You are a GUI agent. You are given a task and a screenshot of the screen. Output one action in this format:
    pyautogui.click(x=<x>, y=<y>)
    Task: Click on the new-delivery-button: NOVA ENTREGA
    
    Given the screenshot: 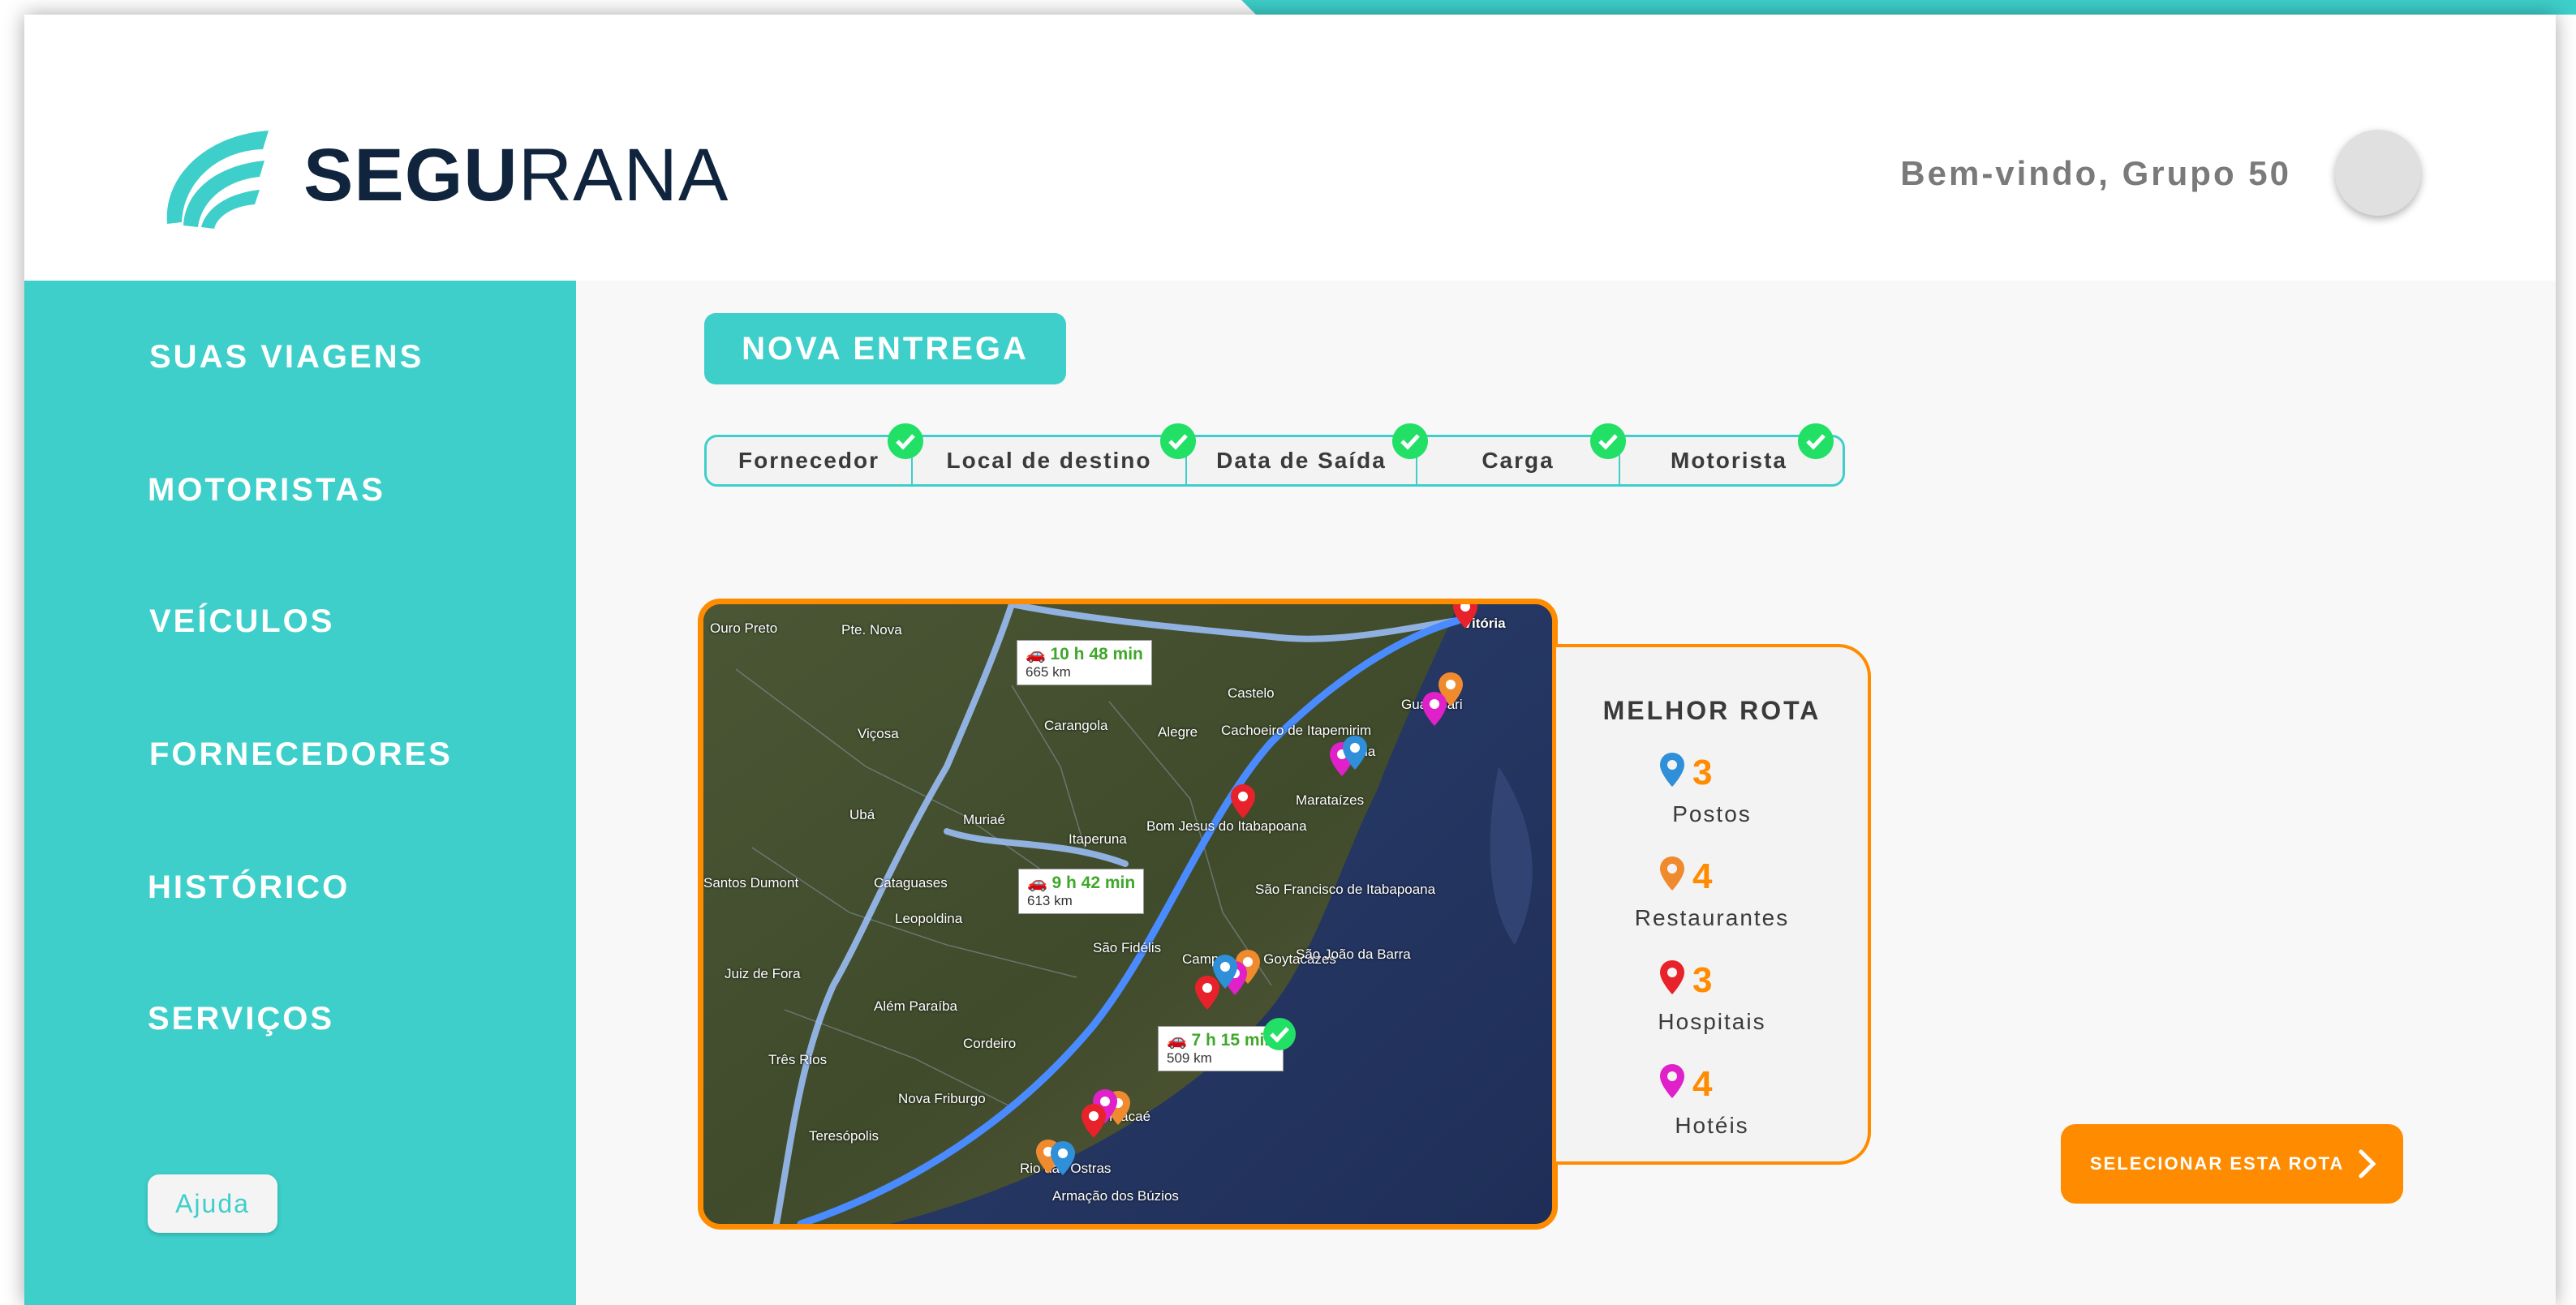 What is the action you would take?
    pyautogui.click(x=885, y=348)
    